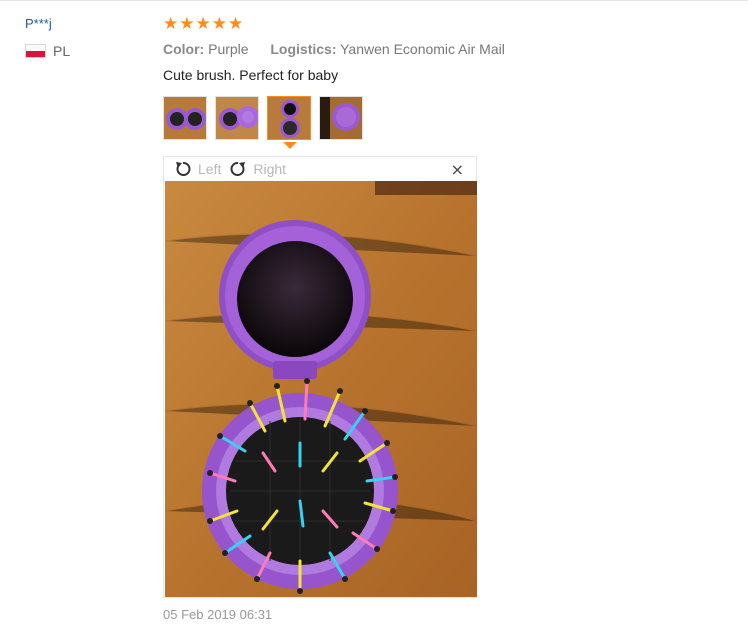  I want to click on logistics-label: Logistics:, so click(303, 49).